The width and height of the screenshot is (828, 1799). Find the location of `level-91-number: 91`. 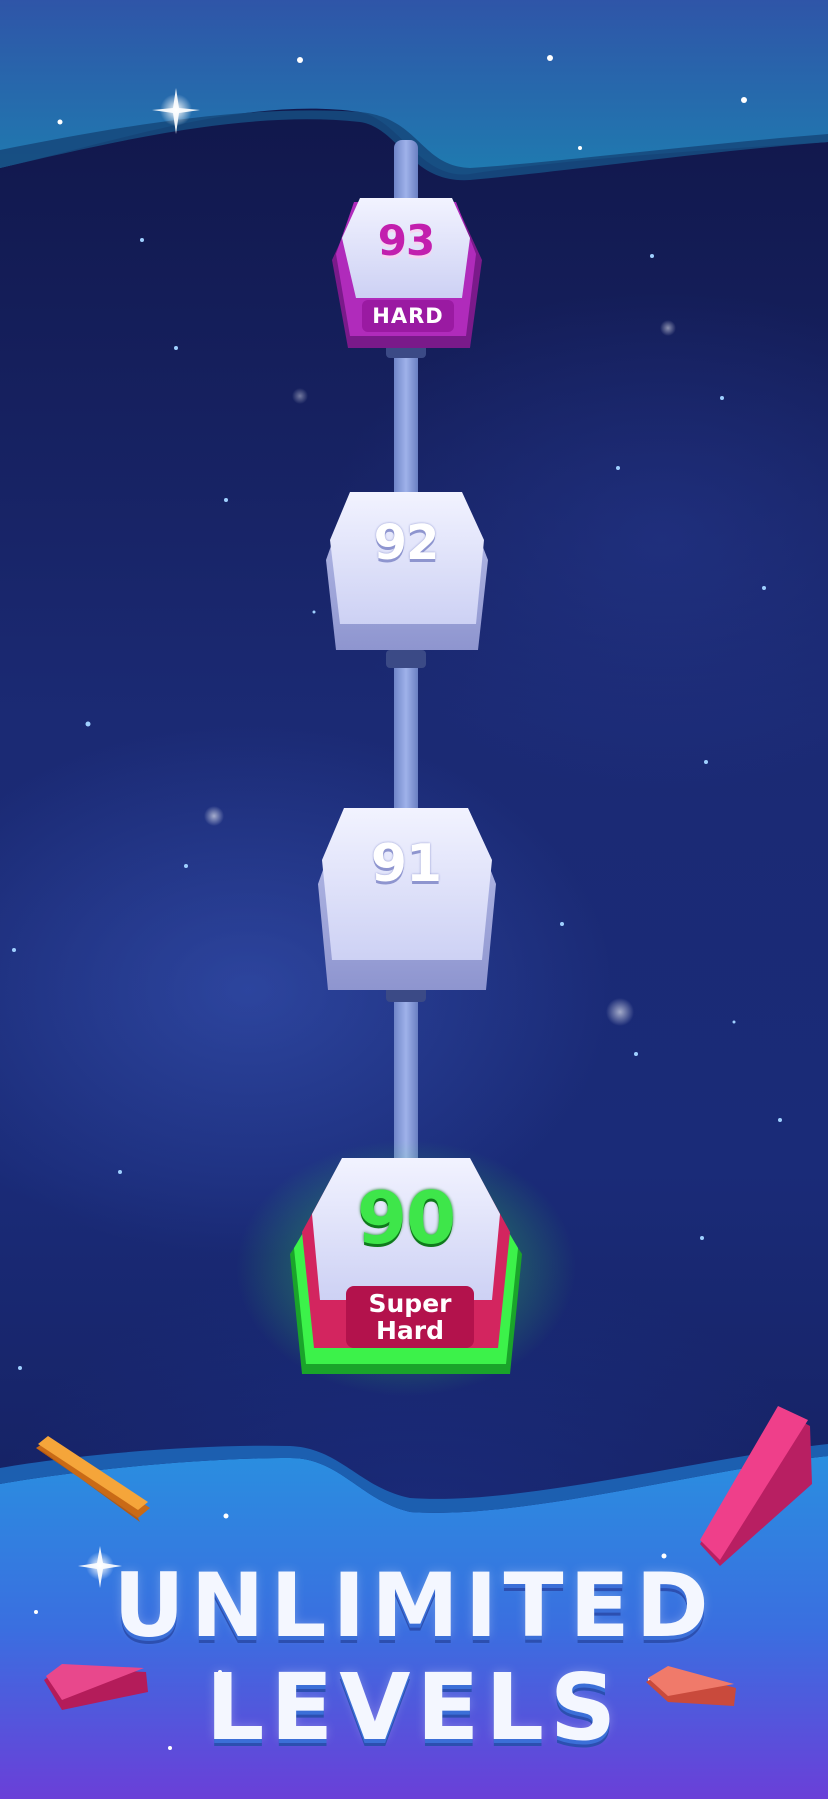

level-91-number: 91 is located at coordinates (406, 864).